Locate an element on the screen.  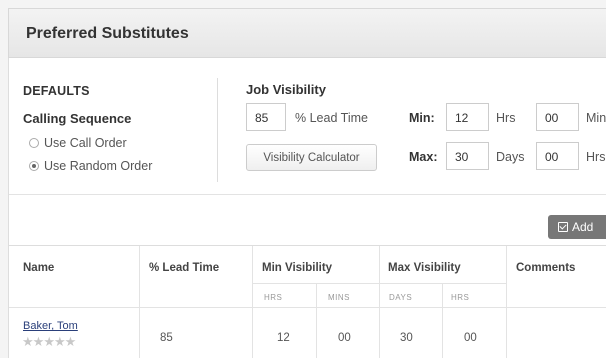
page-title: Preferred Substitutes is located at coordinates (107, 33).